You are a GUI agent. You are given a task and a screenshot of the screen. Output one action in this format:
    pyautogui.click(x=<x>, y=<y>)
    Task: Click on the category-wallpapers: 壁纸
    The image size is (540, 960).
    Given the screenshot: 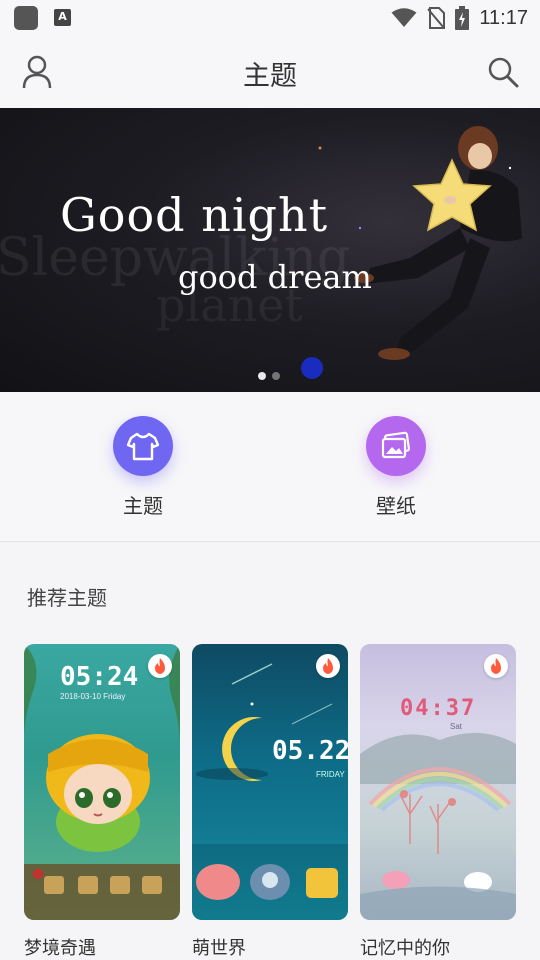 What is the action you would take?
    pyautogui.click(x=396, y=467)
    